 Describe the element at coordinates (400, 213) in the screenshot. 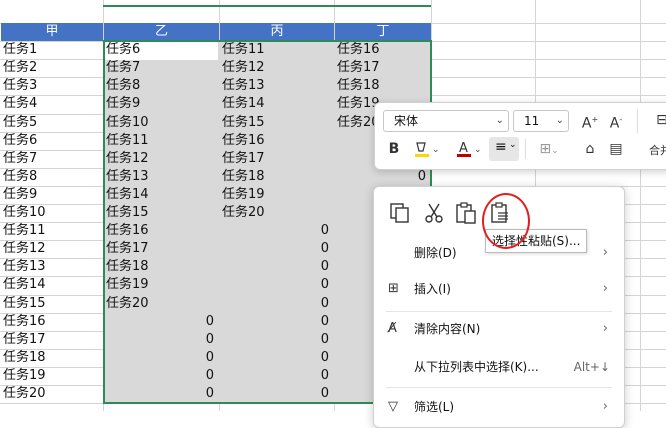

I see `copy-icon` at that location.